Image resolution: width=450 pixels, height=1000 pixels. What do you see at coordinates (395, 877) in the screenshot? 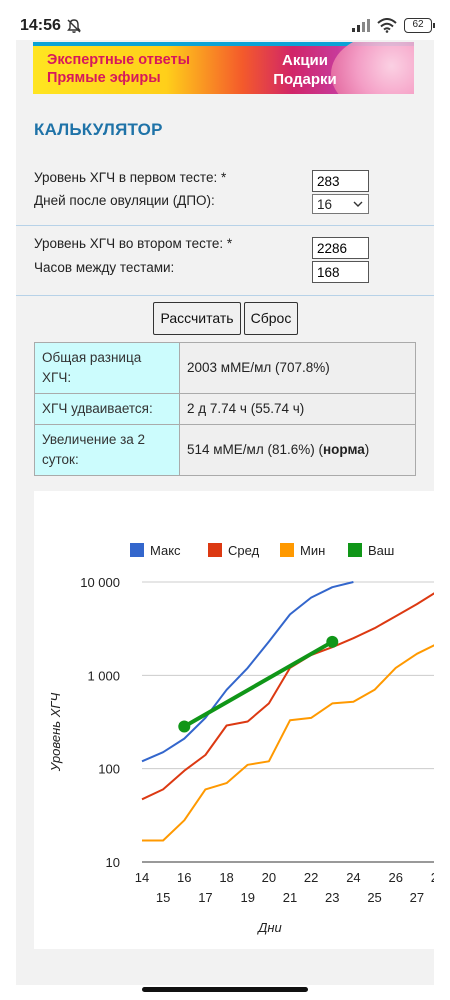
I see `x-tick-label: 26` at bounding box center [395, 877].